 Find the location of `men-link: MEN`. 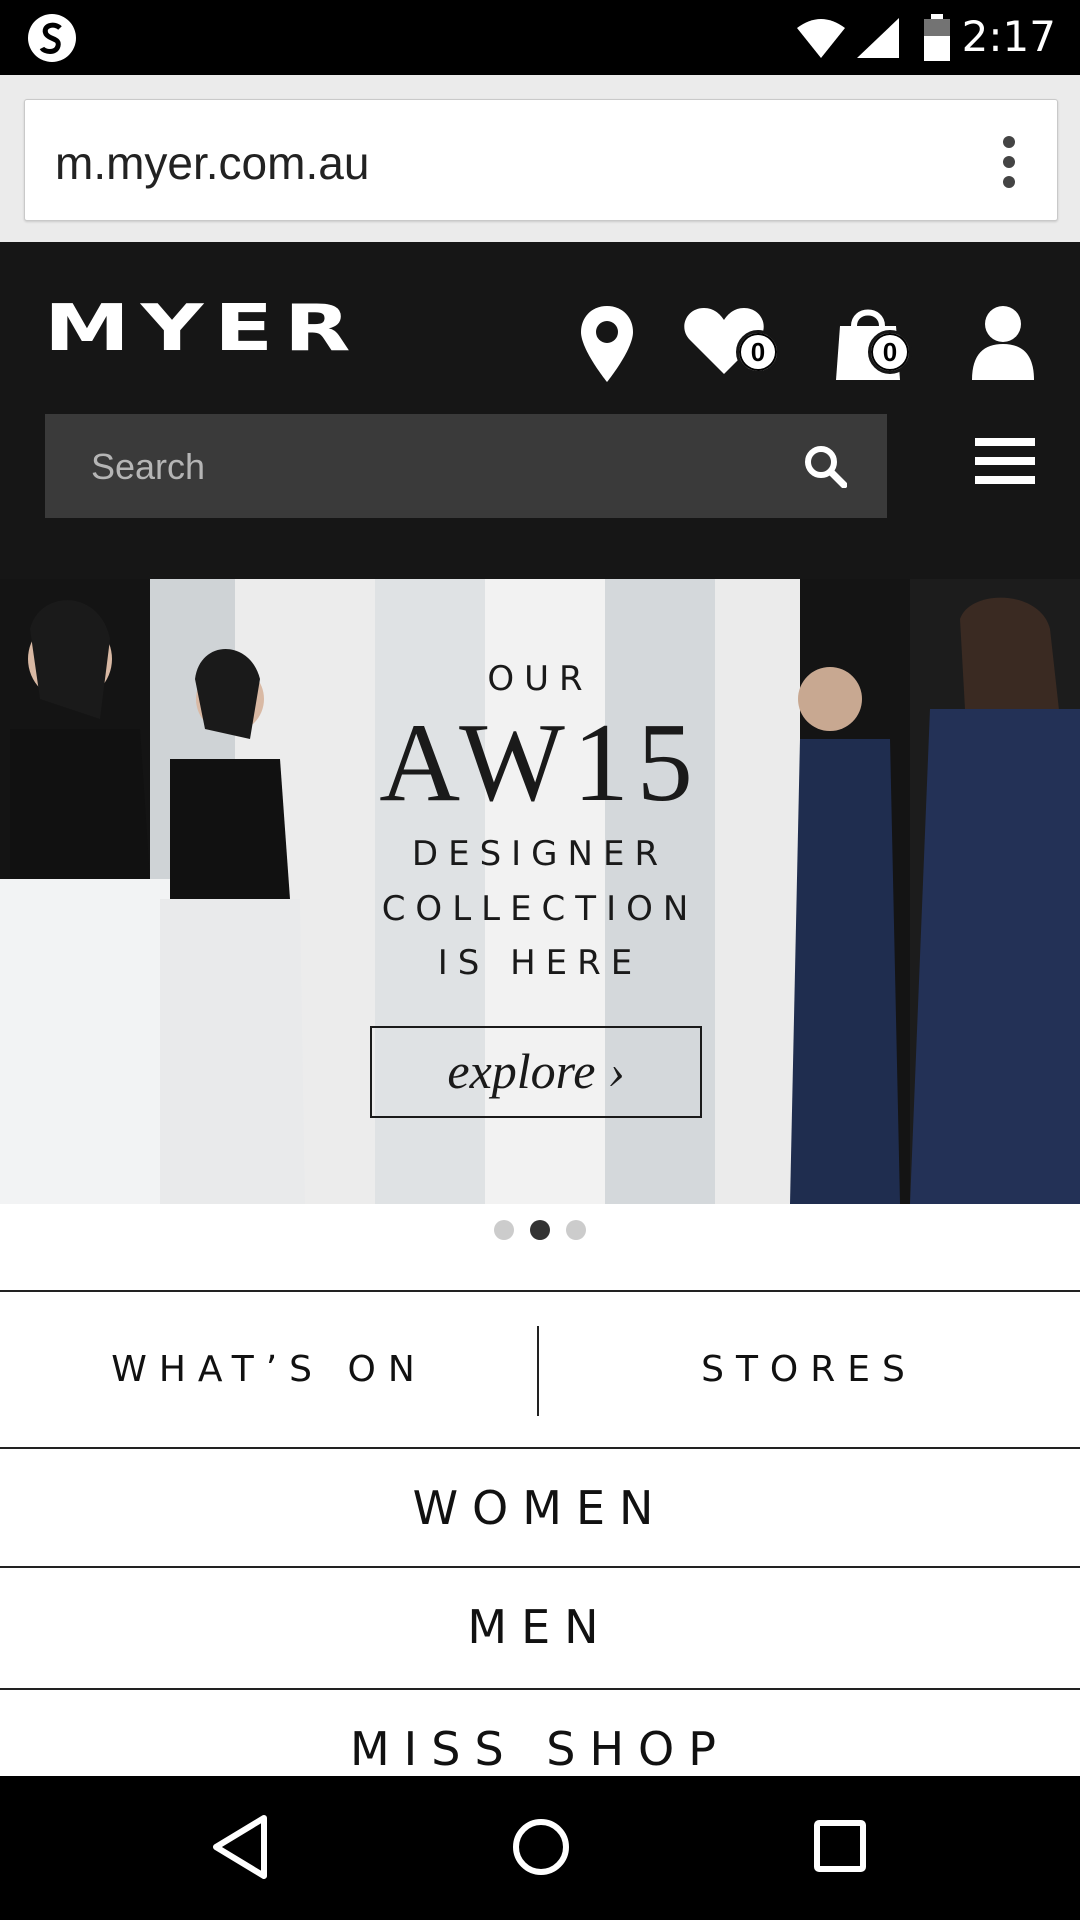

men-link: MEN is located at coordinates (540, 1626).